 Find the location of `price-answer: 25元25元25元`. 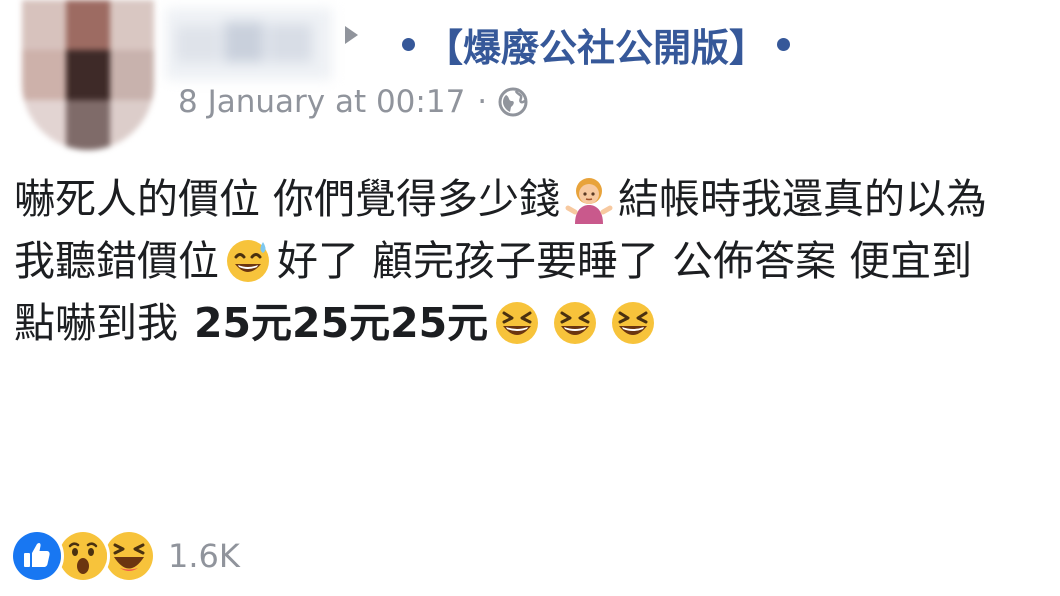

price-answer: 25元25元25元 is located at coordinates (341, 323).